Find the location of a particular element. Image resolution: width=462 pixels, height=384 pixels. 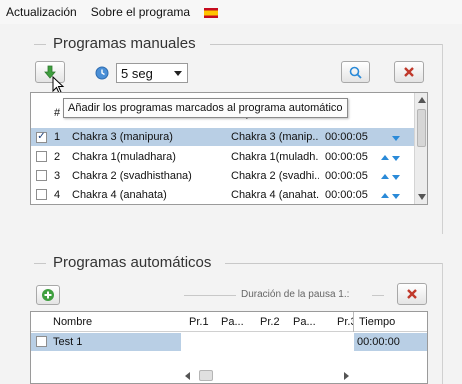

row-name: Chakra 2 (svadhisthana) is located at coordinates (132, 176).